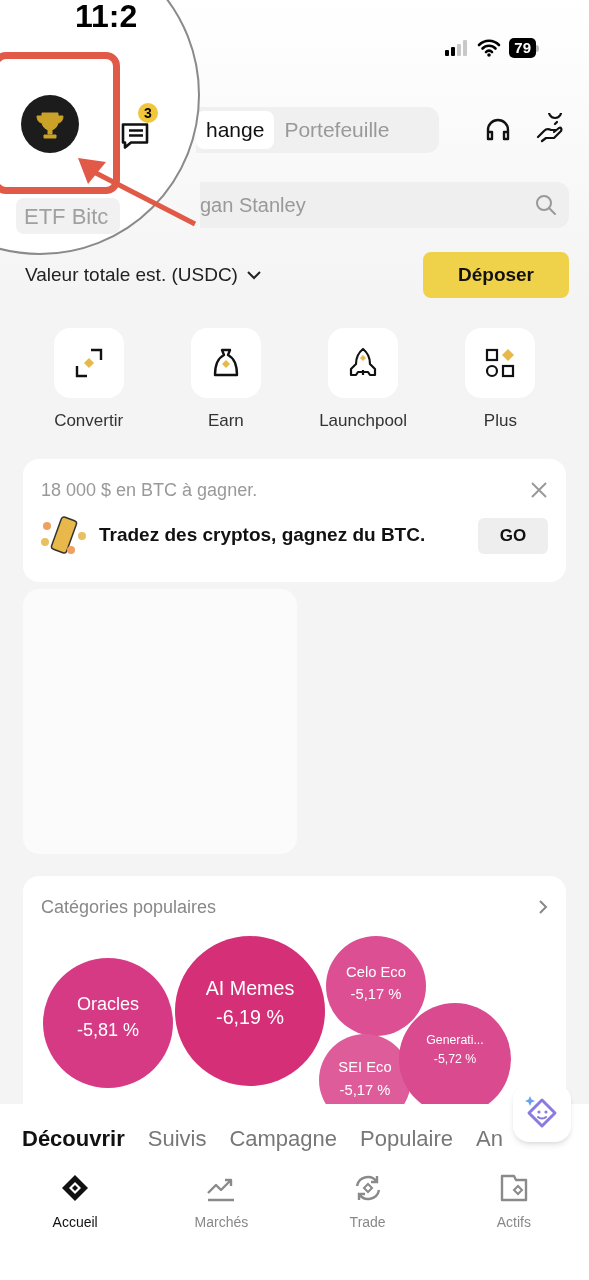 This screenshot has width=589, height=1280. I want to click on feed-tab: Campagne, so click(283, 1138).